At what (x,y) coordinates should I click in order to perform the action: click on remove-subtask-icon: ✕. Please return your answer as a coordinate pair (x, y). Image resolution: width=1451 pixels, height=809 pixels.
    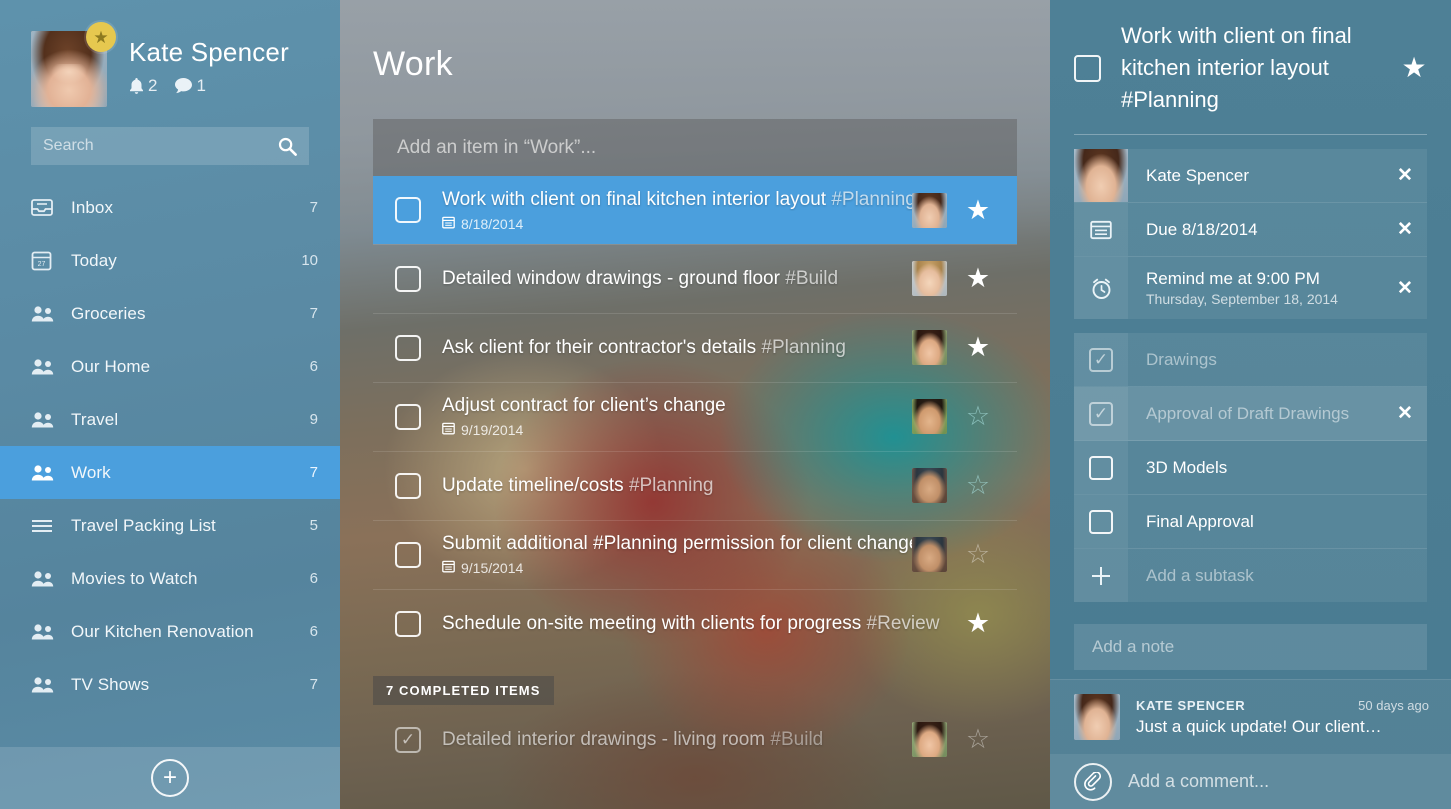
    Looking at the image, I should click on (1405, 413).